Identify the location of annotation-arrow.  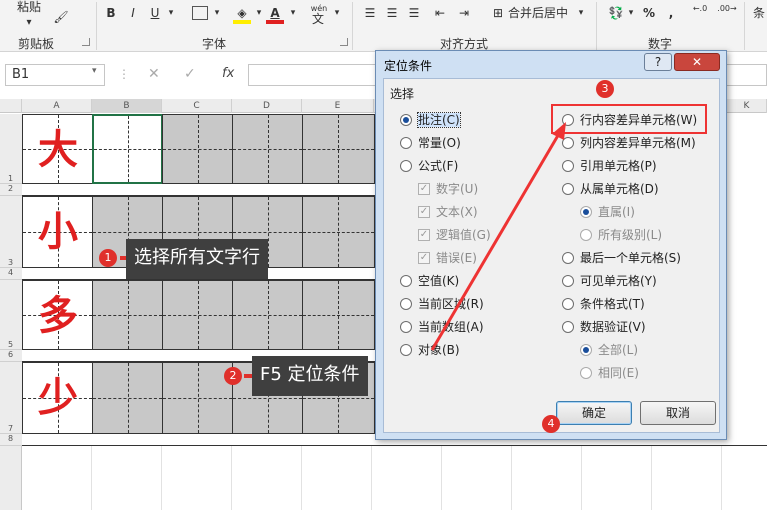
(498, 236).